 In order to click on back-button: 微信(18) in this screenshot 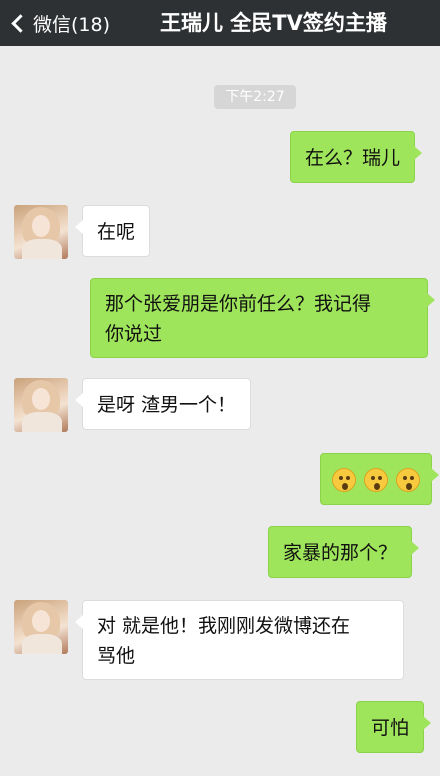, I will do `click(60, 23)`.